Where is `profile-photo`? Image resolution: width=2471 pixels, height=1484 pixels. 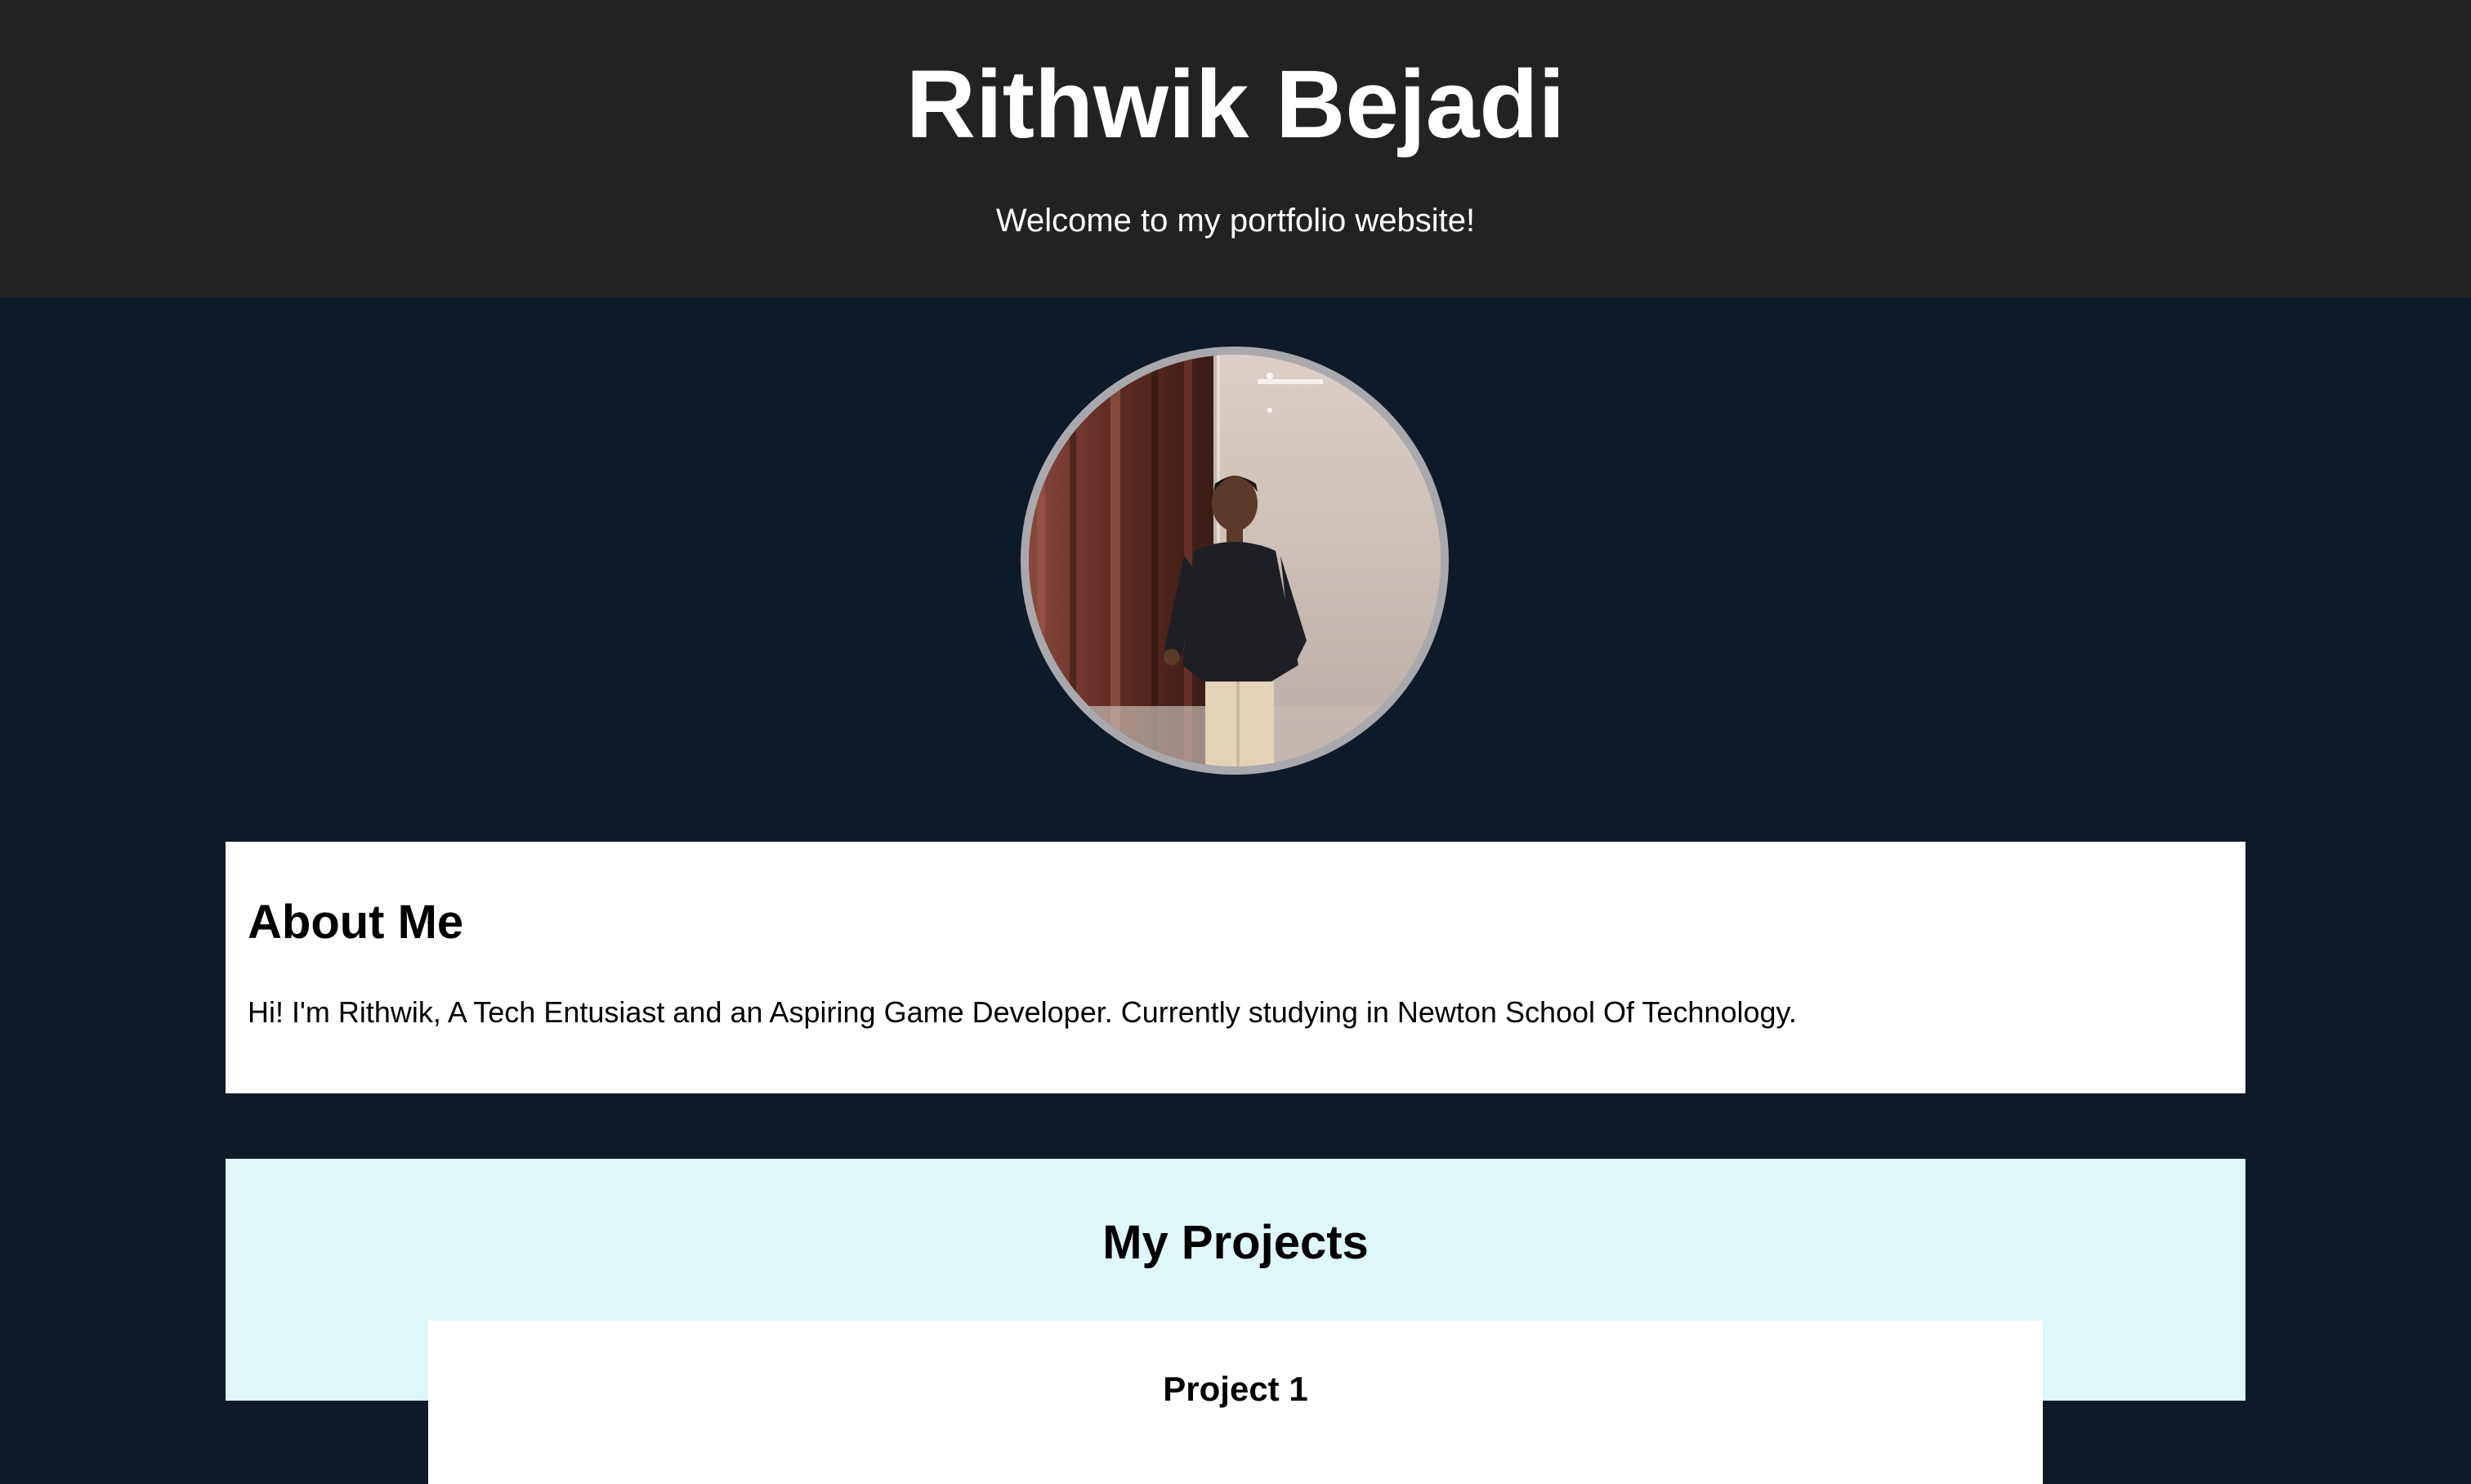 profile-photo is located at coordinates (1235, 560).